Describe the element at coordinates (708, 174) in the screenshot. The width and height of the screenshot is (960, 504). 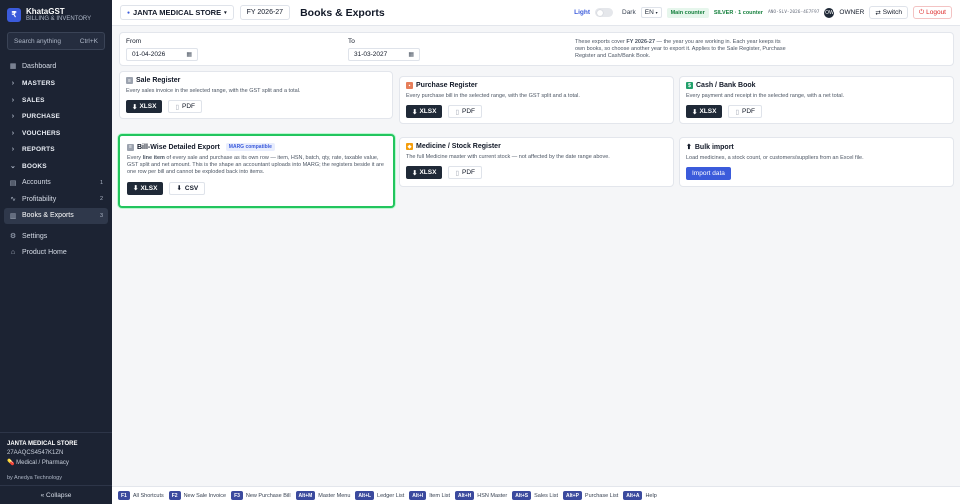
I see `import-data-button: Import data` at that location.